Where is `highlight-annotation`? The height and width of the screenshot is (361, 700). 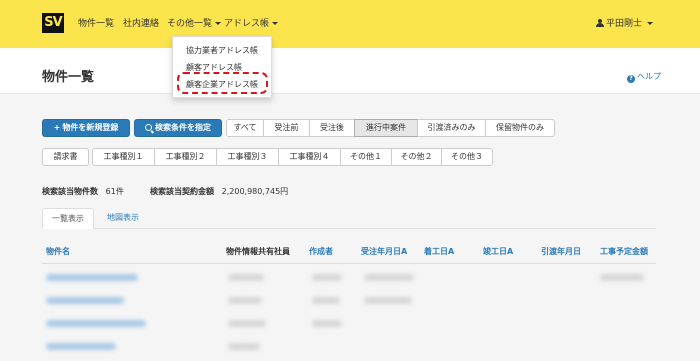 highlight-annotation is located at coordinates (222, 83).